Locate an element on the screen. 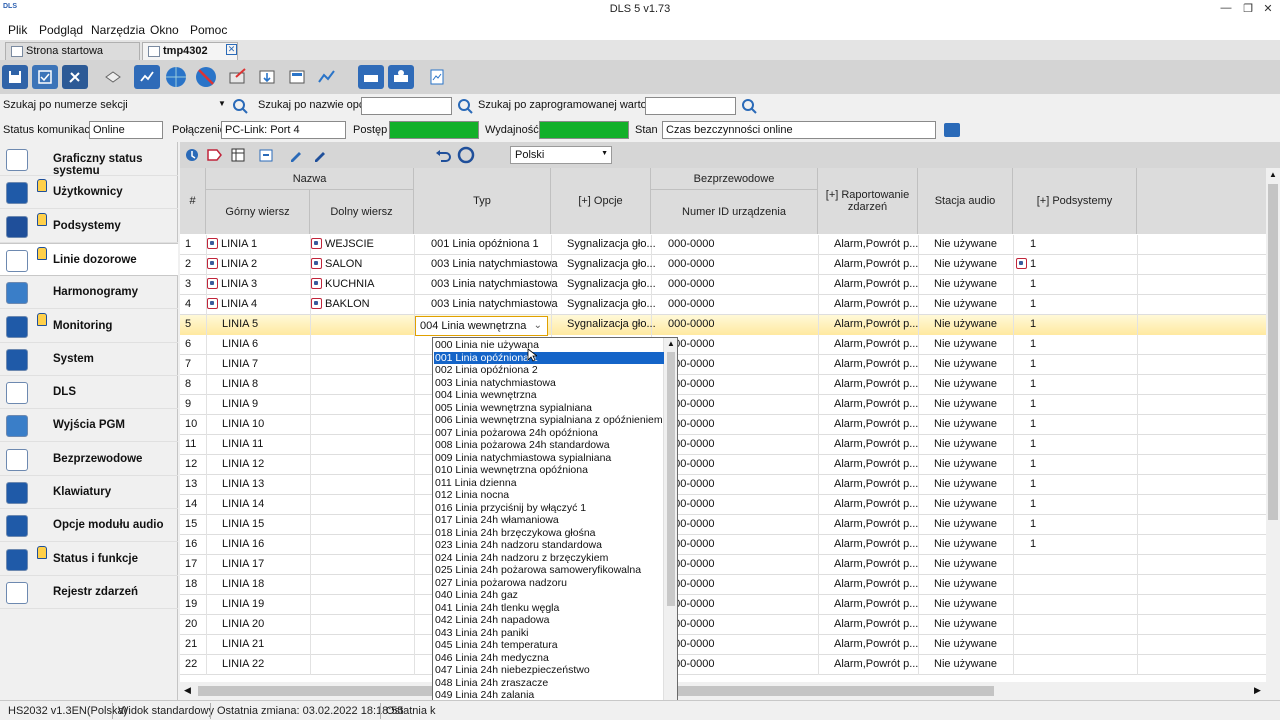 The width and height of the screenshot is (1280, 720). dropdown-option: 007 Linia pożarowa 24h opóźniona is located at coordinates (549, 433).